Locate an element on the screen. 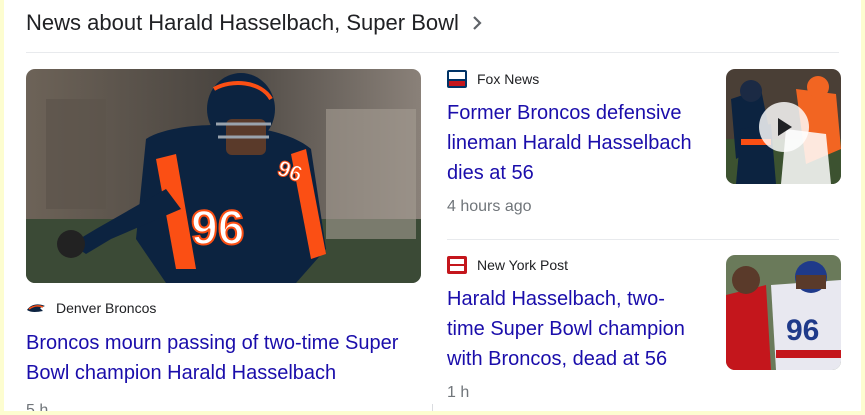  article-source-name: Fox News is located at coordinates (508, 79).